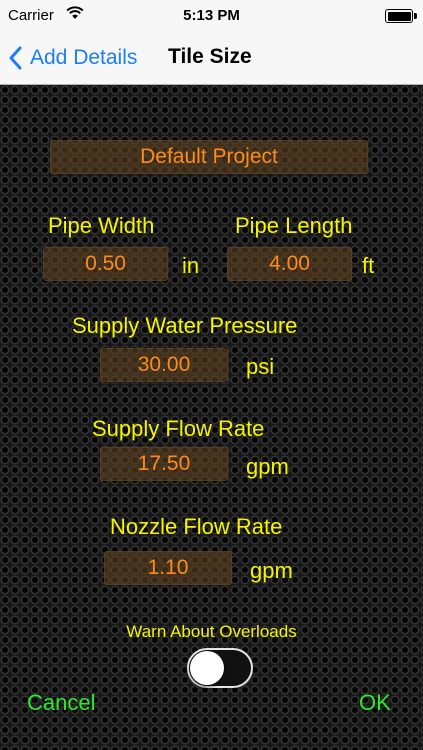 The image size is (423, 750). Describe the element at coordinates (294, 225) in the screenshot. I see `pipe-length-label: Pipe Length` at that location.